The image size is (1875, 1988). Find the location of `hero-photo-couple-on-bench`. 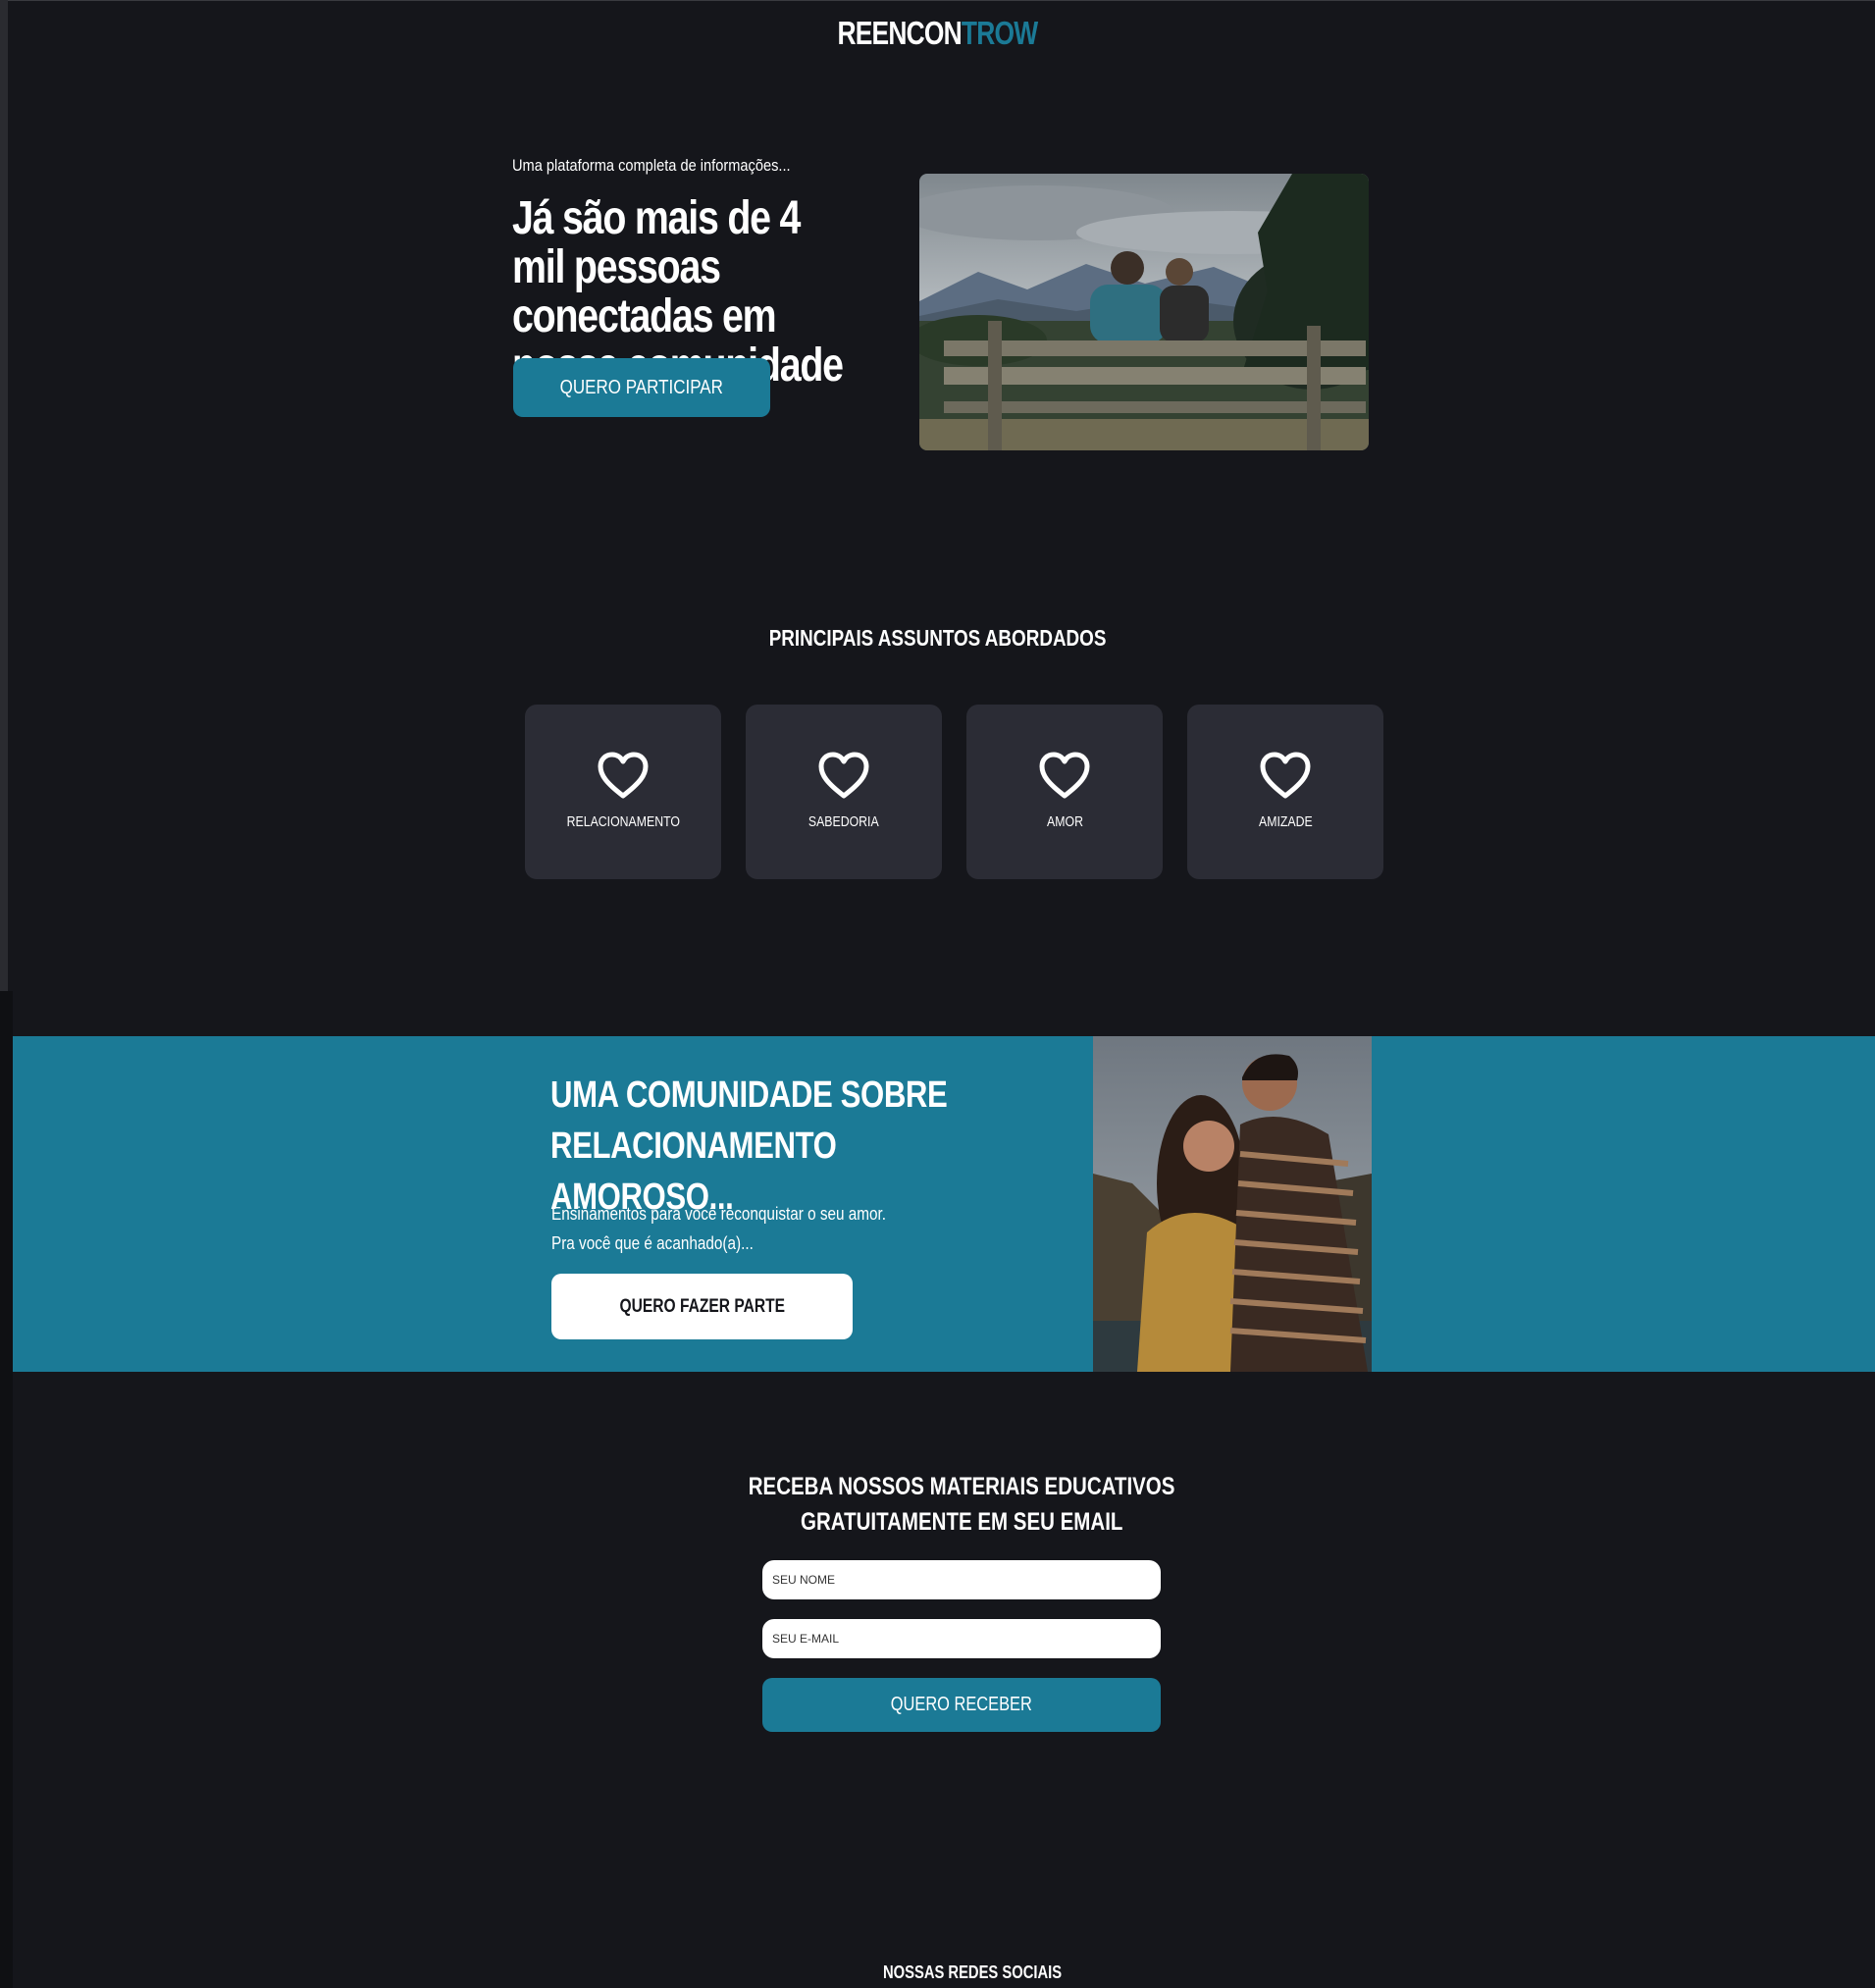

hero-photo-couple-on-bench is located at coordinates (1144, 312).